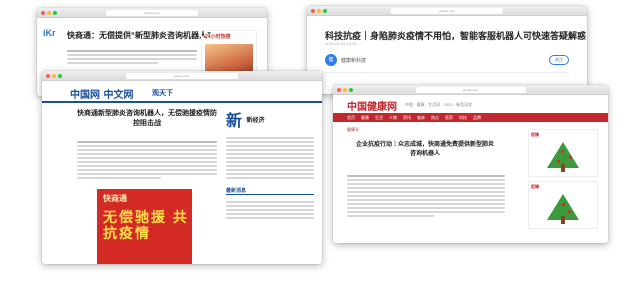 Image resolution: width=631 pixels, height=285 pixels. What do you see at coordinates (147, 118) in the screenshot?
I see `article-title: 快商通新型肺炎咨询机器人，无偿驰援疫情防控阻击战` at bounding box center [147, 118].